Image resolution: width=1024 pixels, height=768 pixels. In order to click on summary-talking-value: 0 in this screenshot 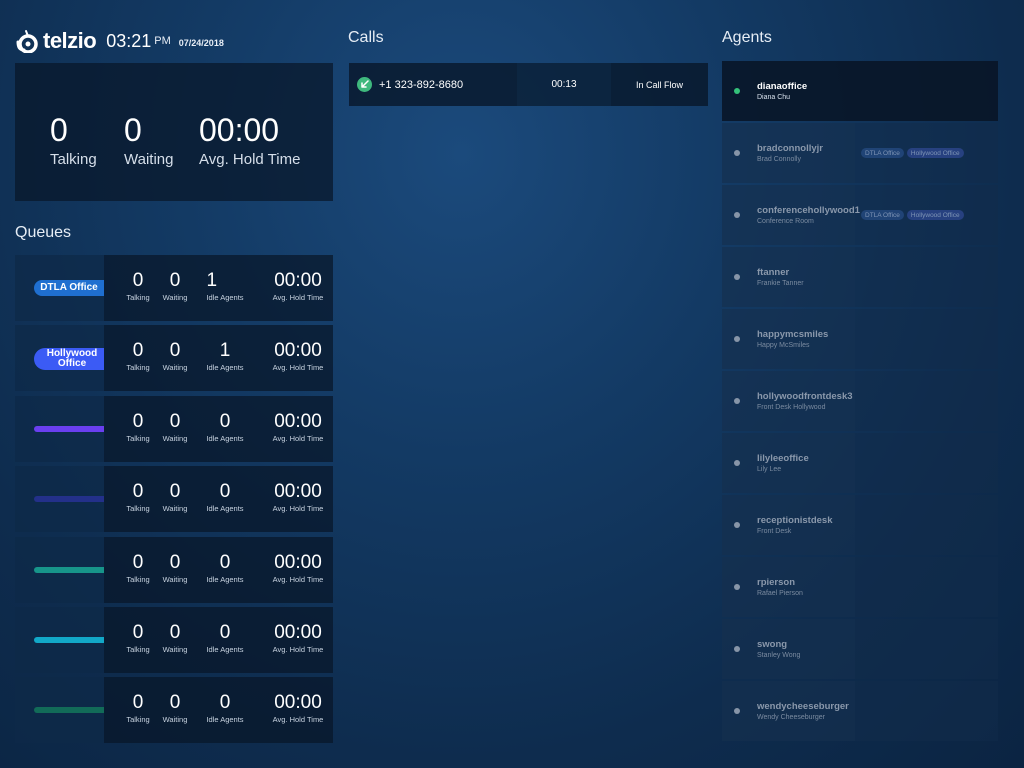, I will do `click(59, 130)`.